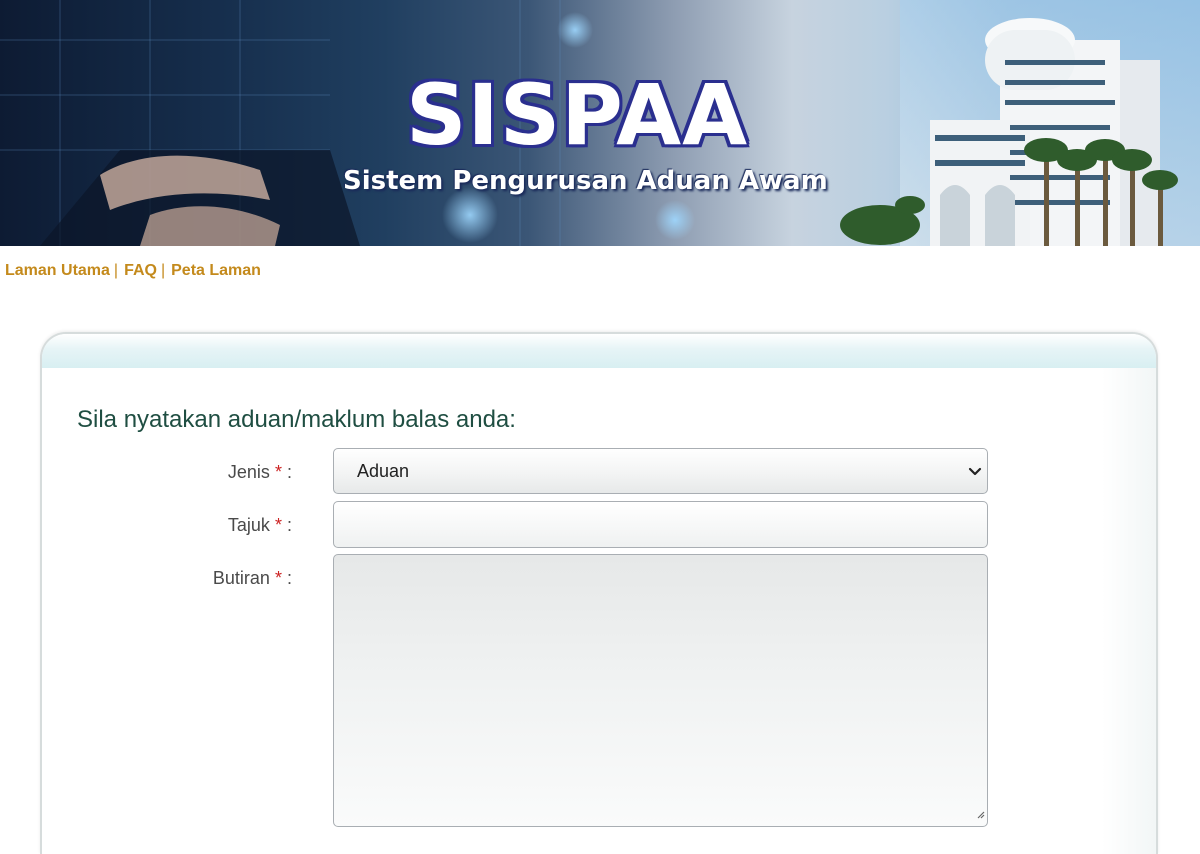 This screenshot has height=854, width=1200. I want to click on tajuk-input, so click(660, 524).